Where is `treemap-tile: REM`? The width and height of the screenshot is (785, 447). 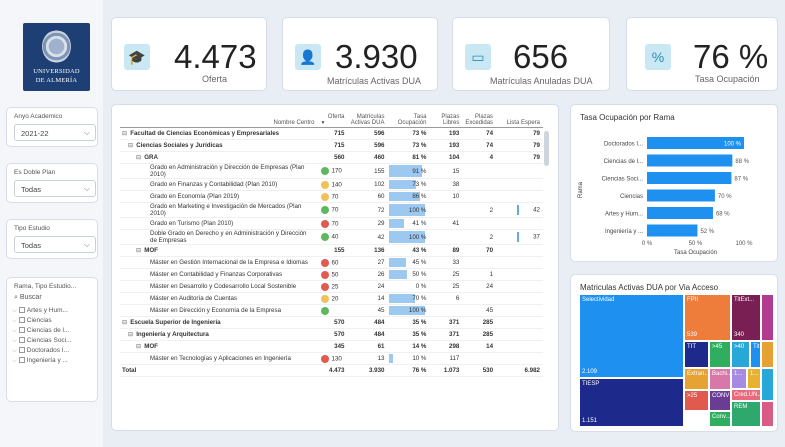 treemap-tile: REM is located at coordinates (746, 414).